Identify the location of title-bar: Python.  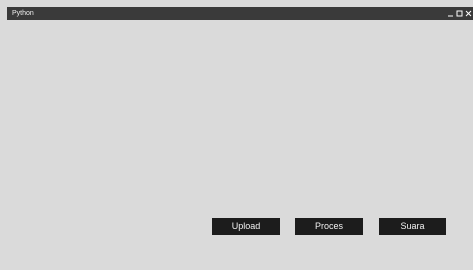
(240, 13).